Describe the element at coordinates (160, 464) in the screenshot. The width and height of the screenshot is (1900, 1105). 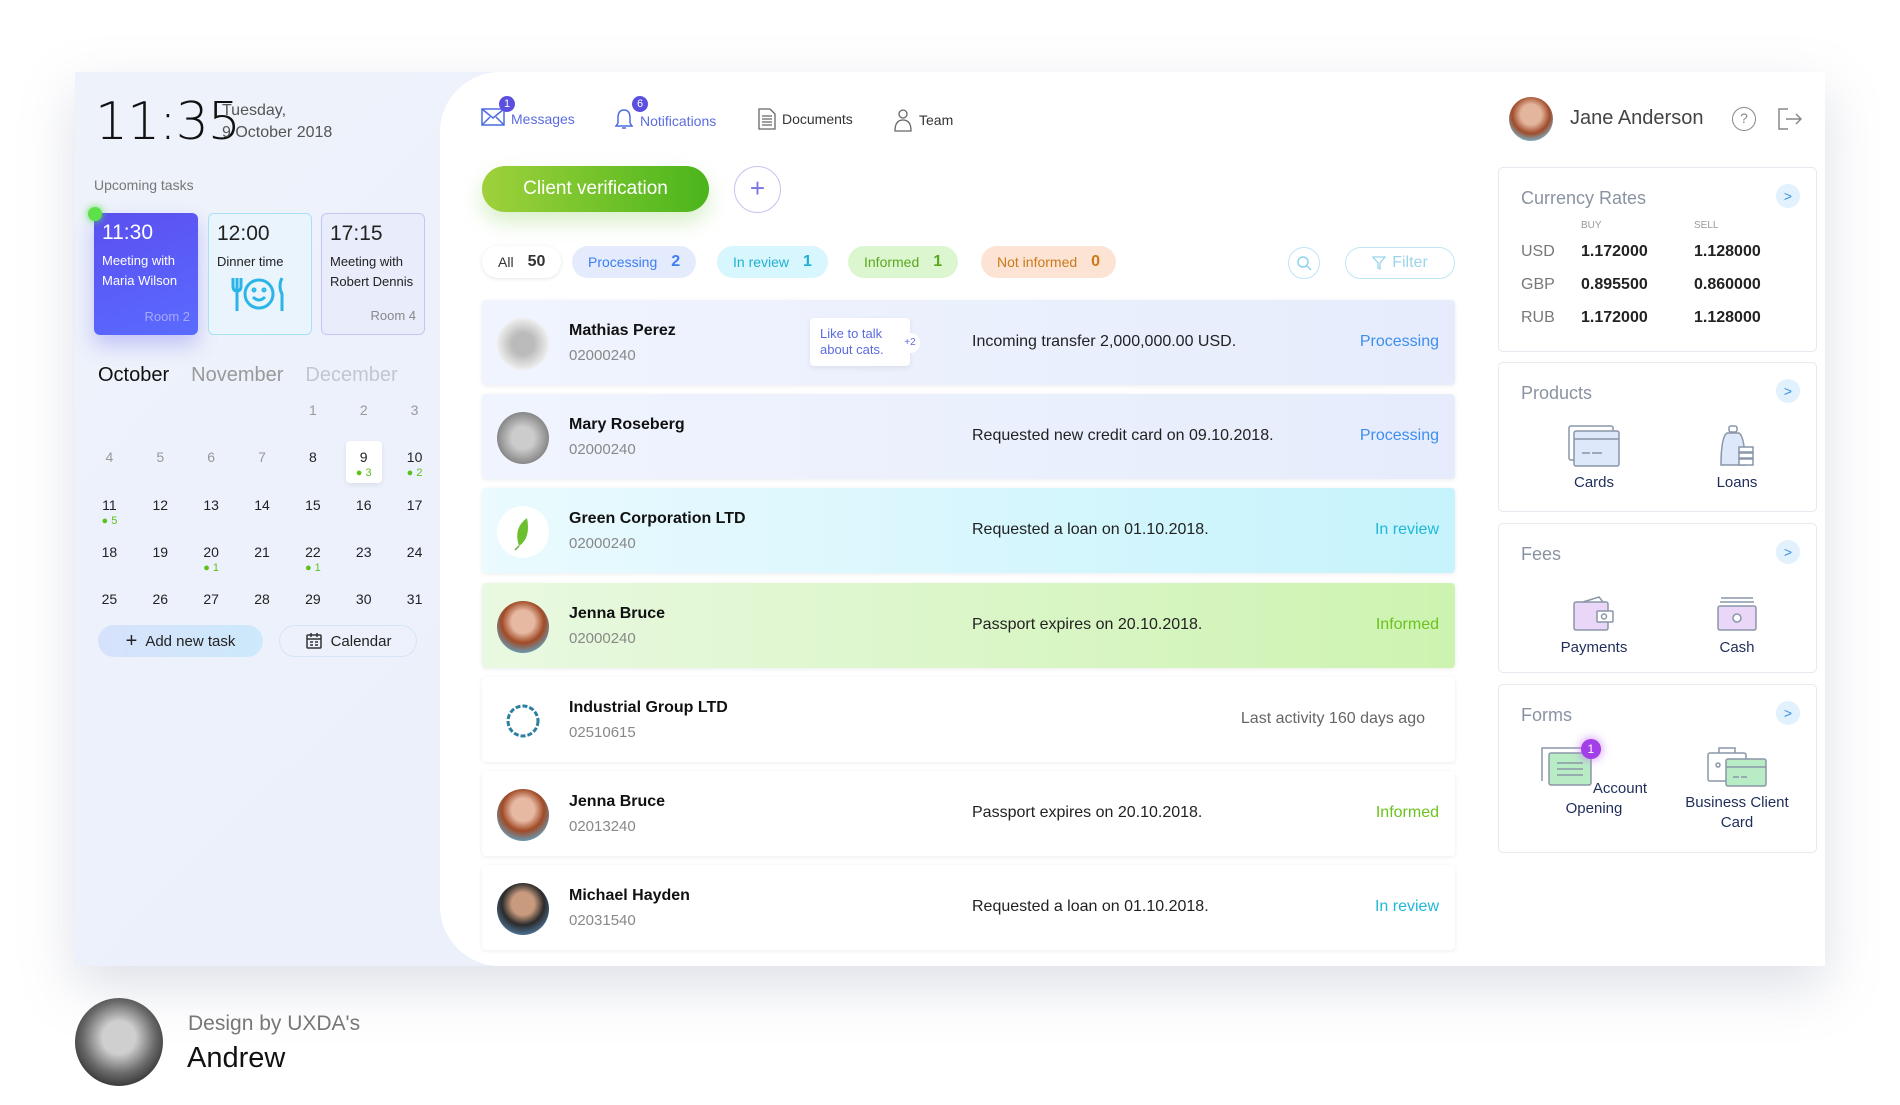
I see `calendar-day: 5` at that location.